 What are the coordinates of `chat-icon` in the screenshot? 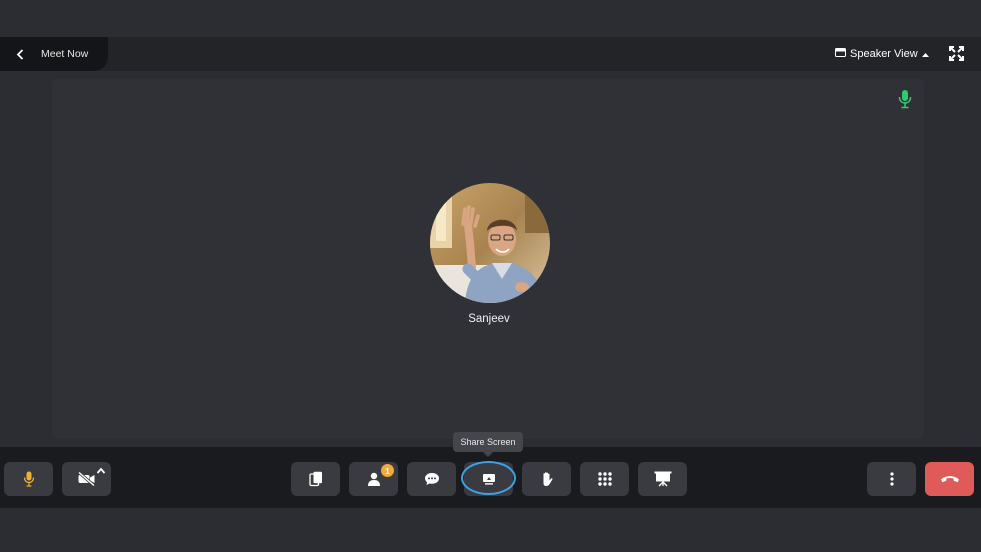 It's located at (431, 479).